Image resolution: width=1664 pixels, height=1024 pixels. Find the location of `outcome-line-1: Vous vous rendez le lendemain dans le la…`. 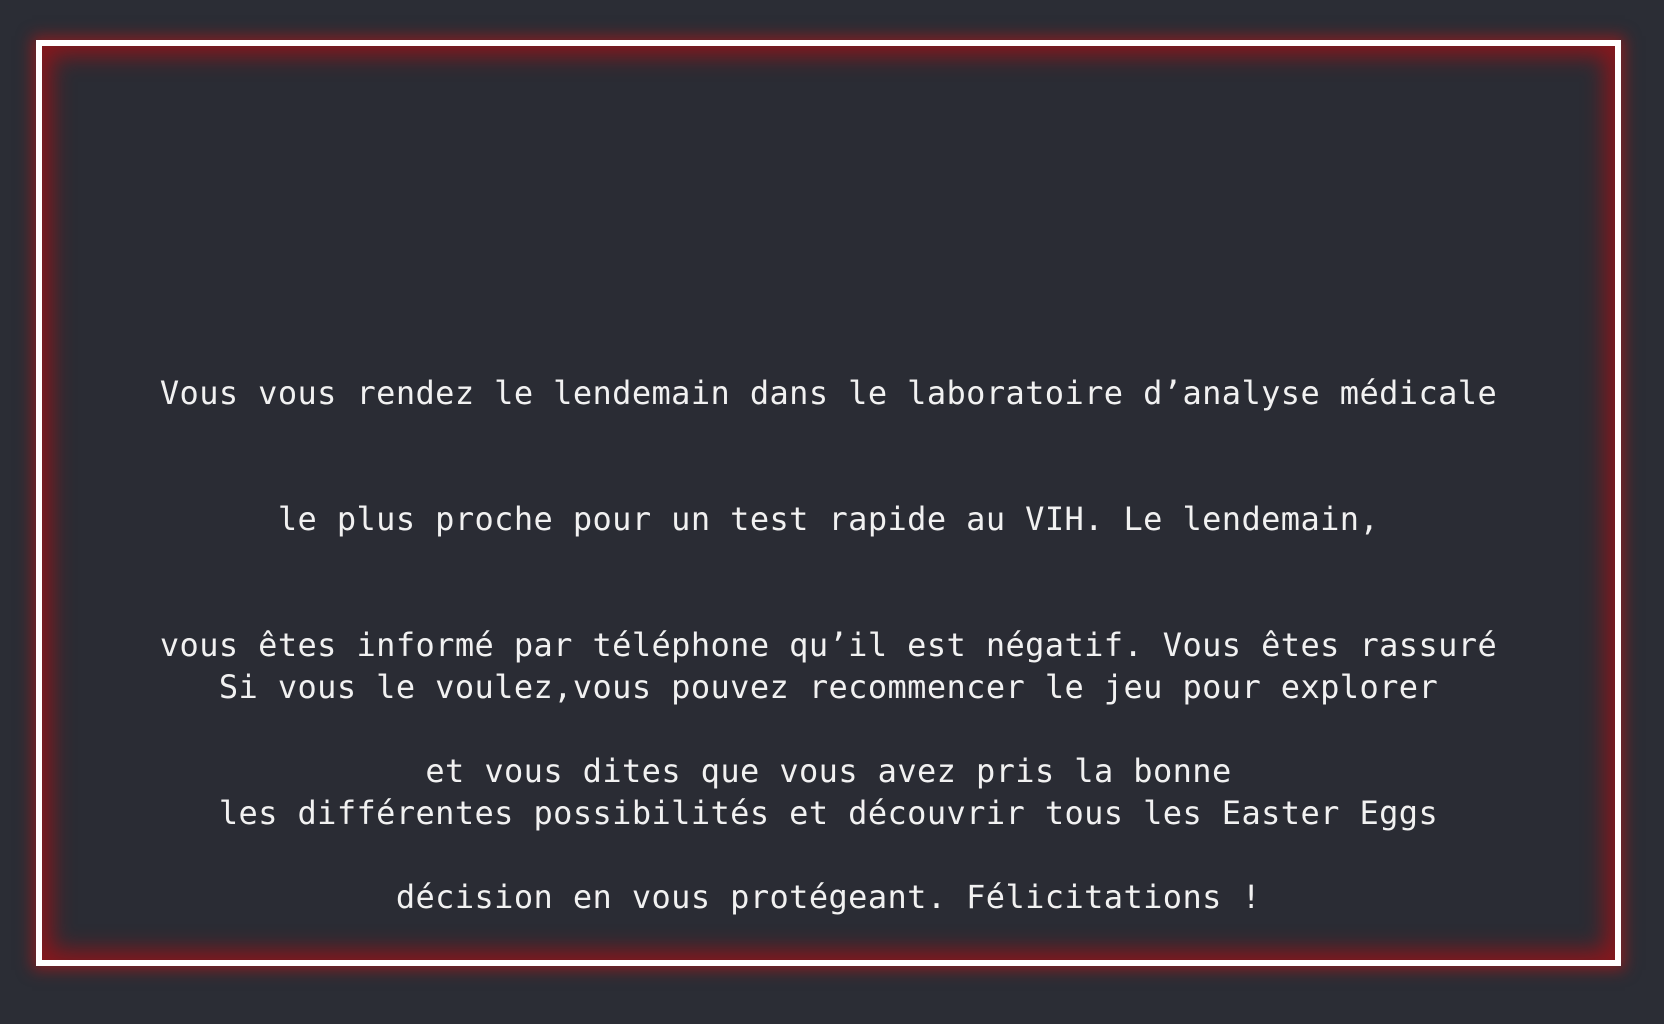

outcome-line-1: Vous vous rendez le lendemain dans le la… is located at coordinates (828, 393).